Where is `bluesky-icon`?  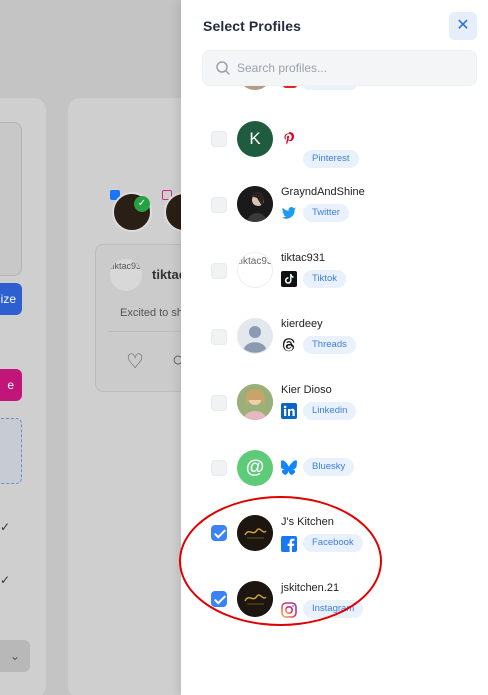 bluesky-icon is located at coordinates (289, 467).